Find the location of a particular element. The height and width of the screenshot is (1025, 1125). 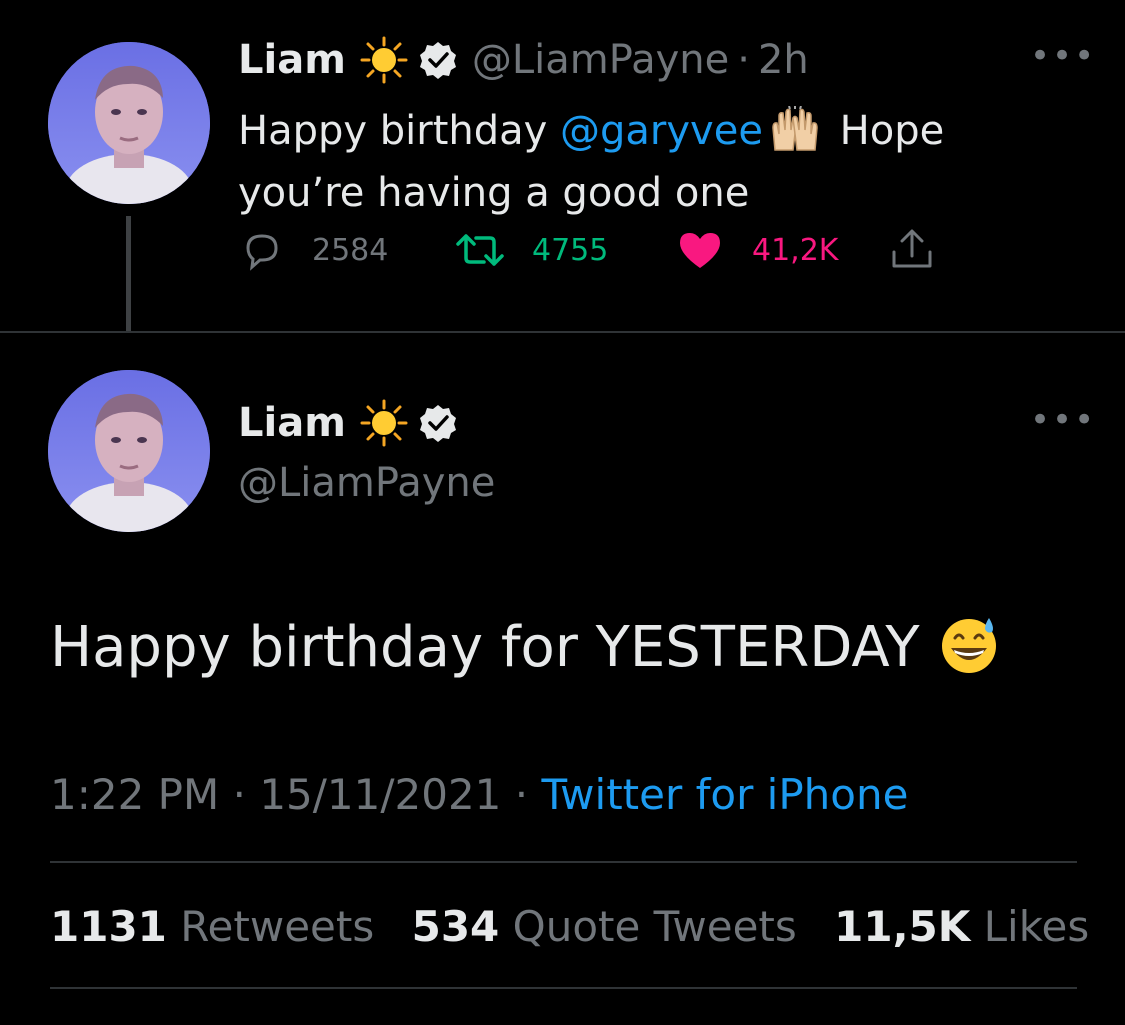

like-button: 41,2K is located at coordinates (757, 250).